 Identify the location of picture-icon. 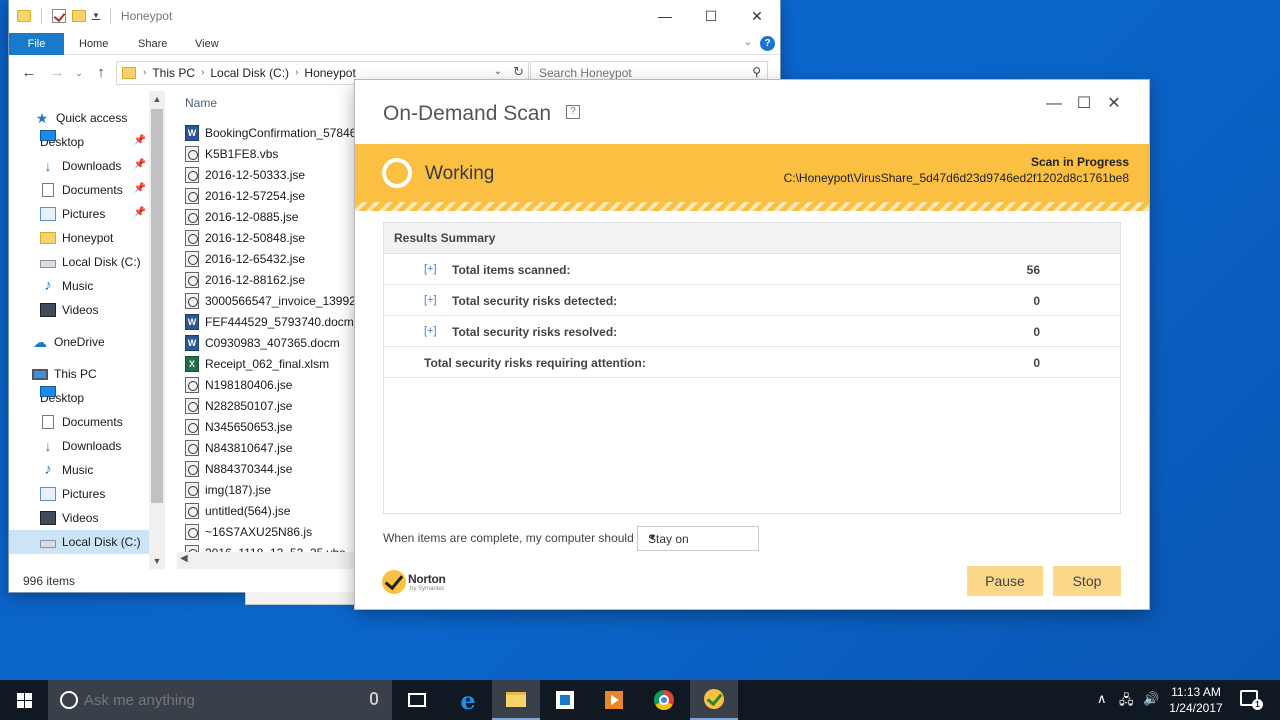
(48, 494).